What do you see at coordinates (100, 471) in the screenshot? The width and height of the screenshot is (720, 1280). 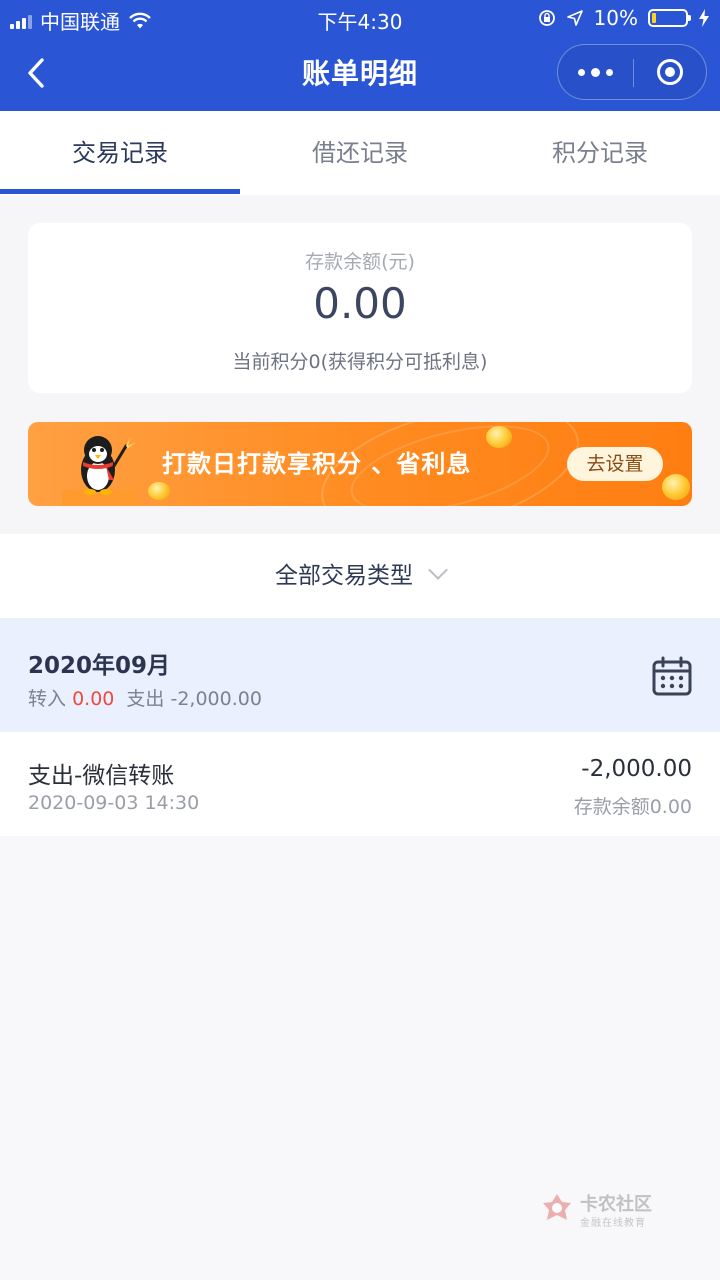 I see `penguin-mascot-icon` at bounding box center [100, 471].